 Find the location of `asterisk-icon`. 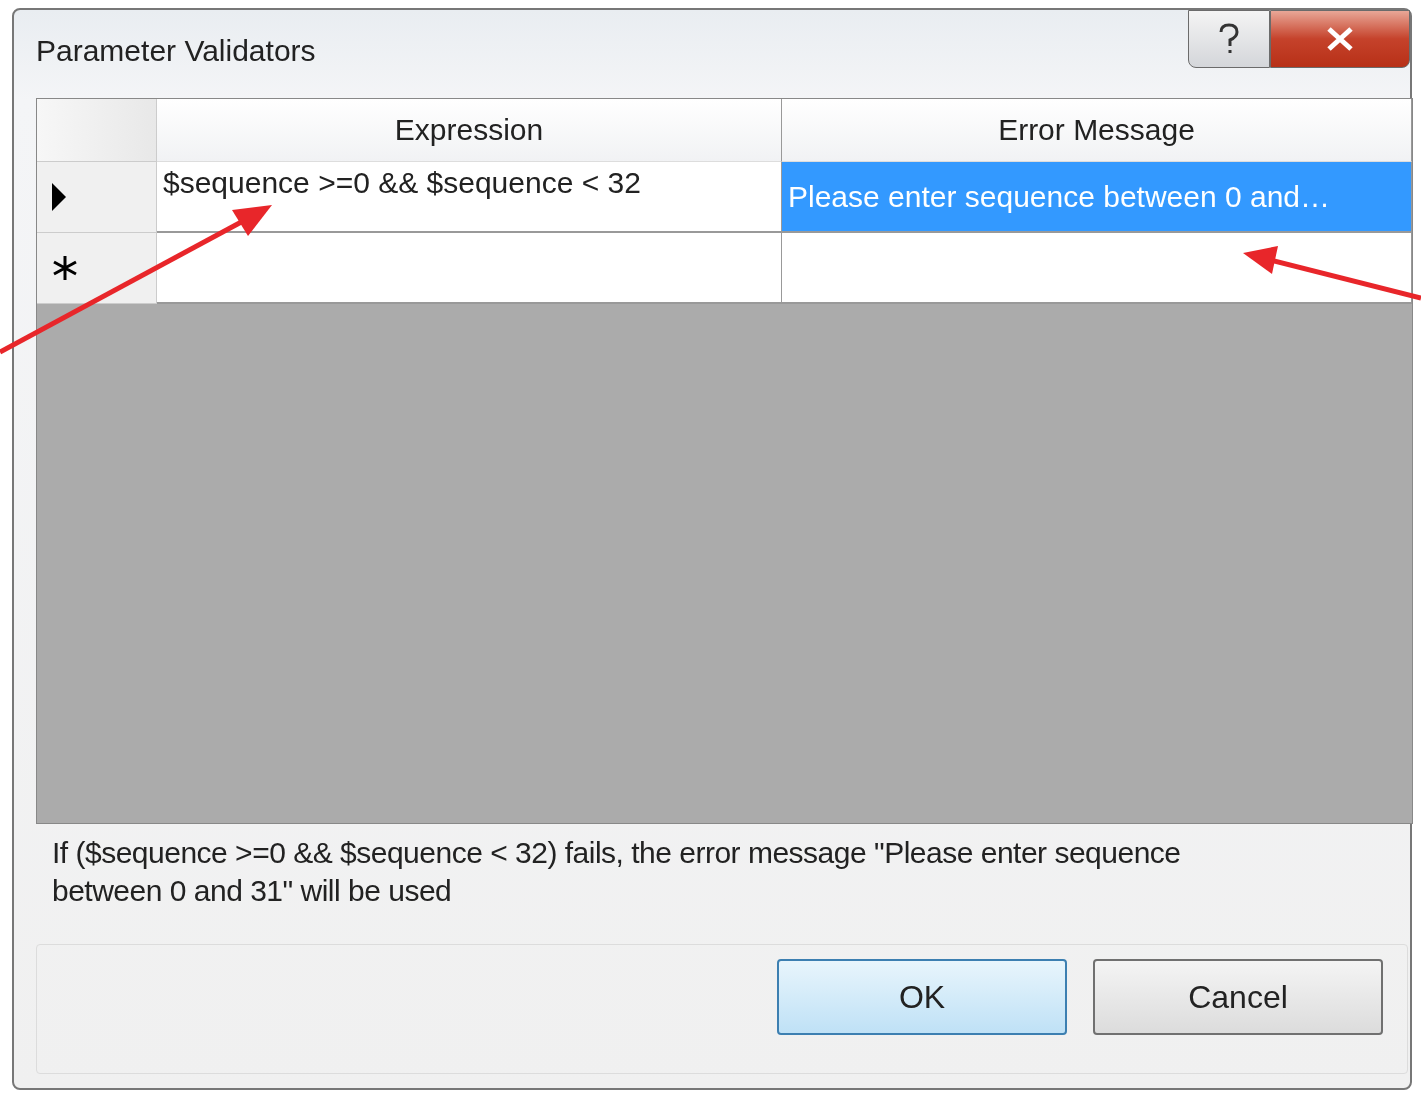

asterisk-icon is located at coordinates (65, 268).